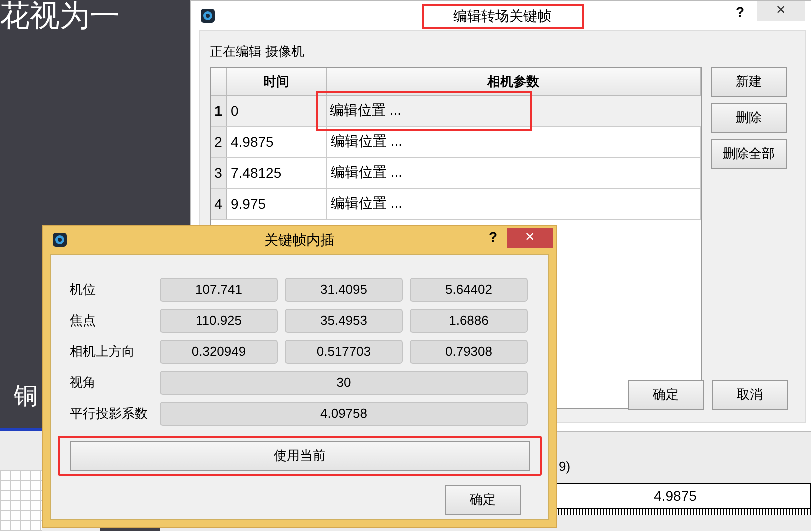  I want to click on field-label: 焦点, so click(83, 321).